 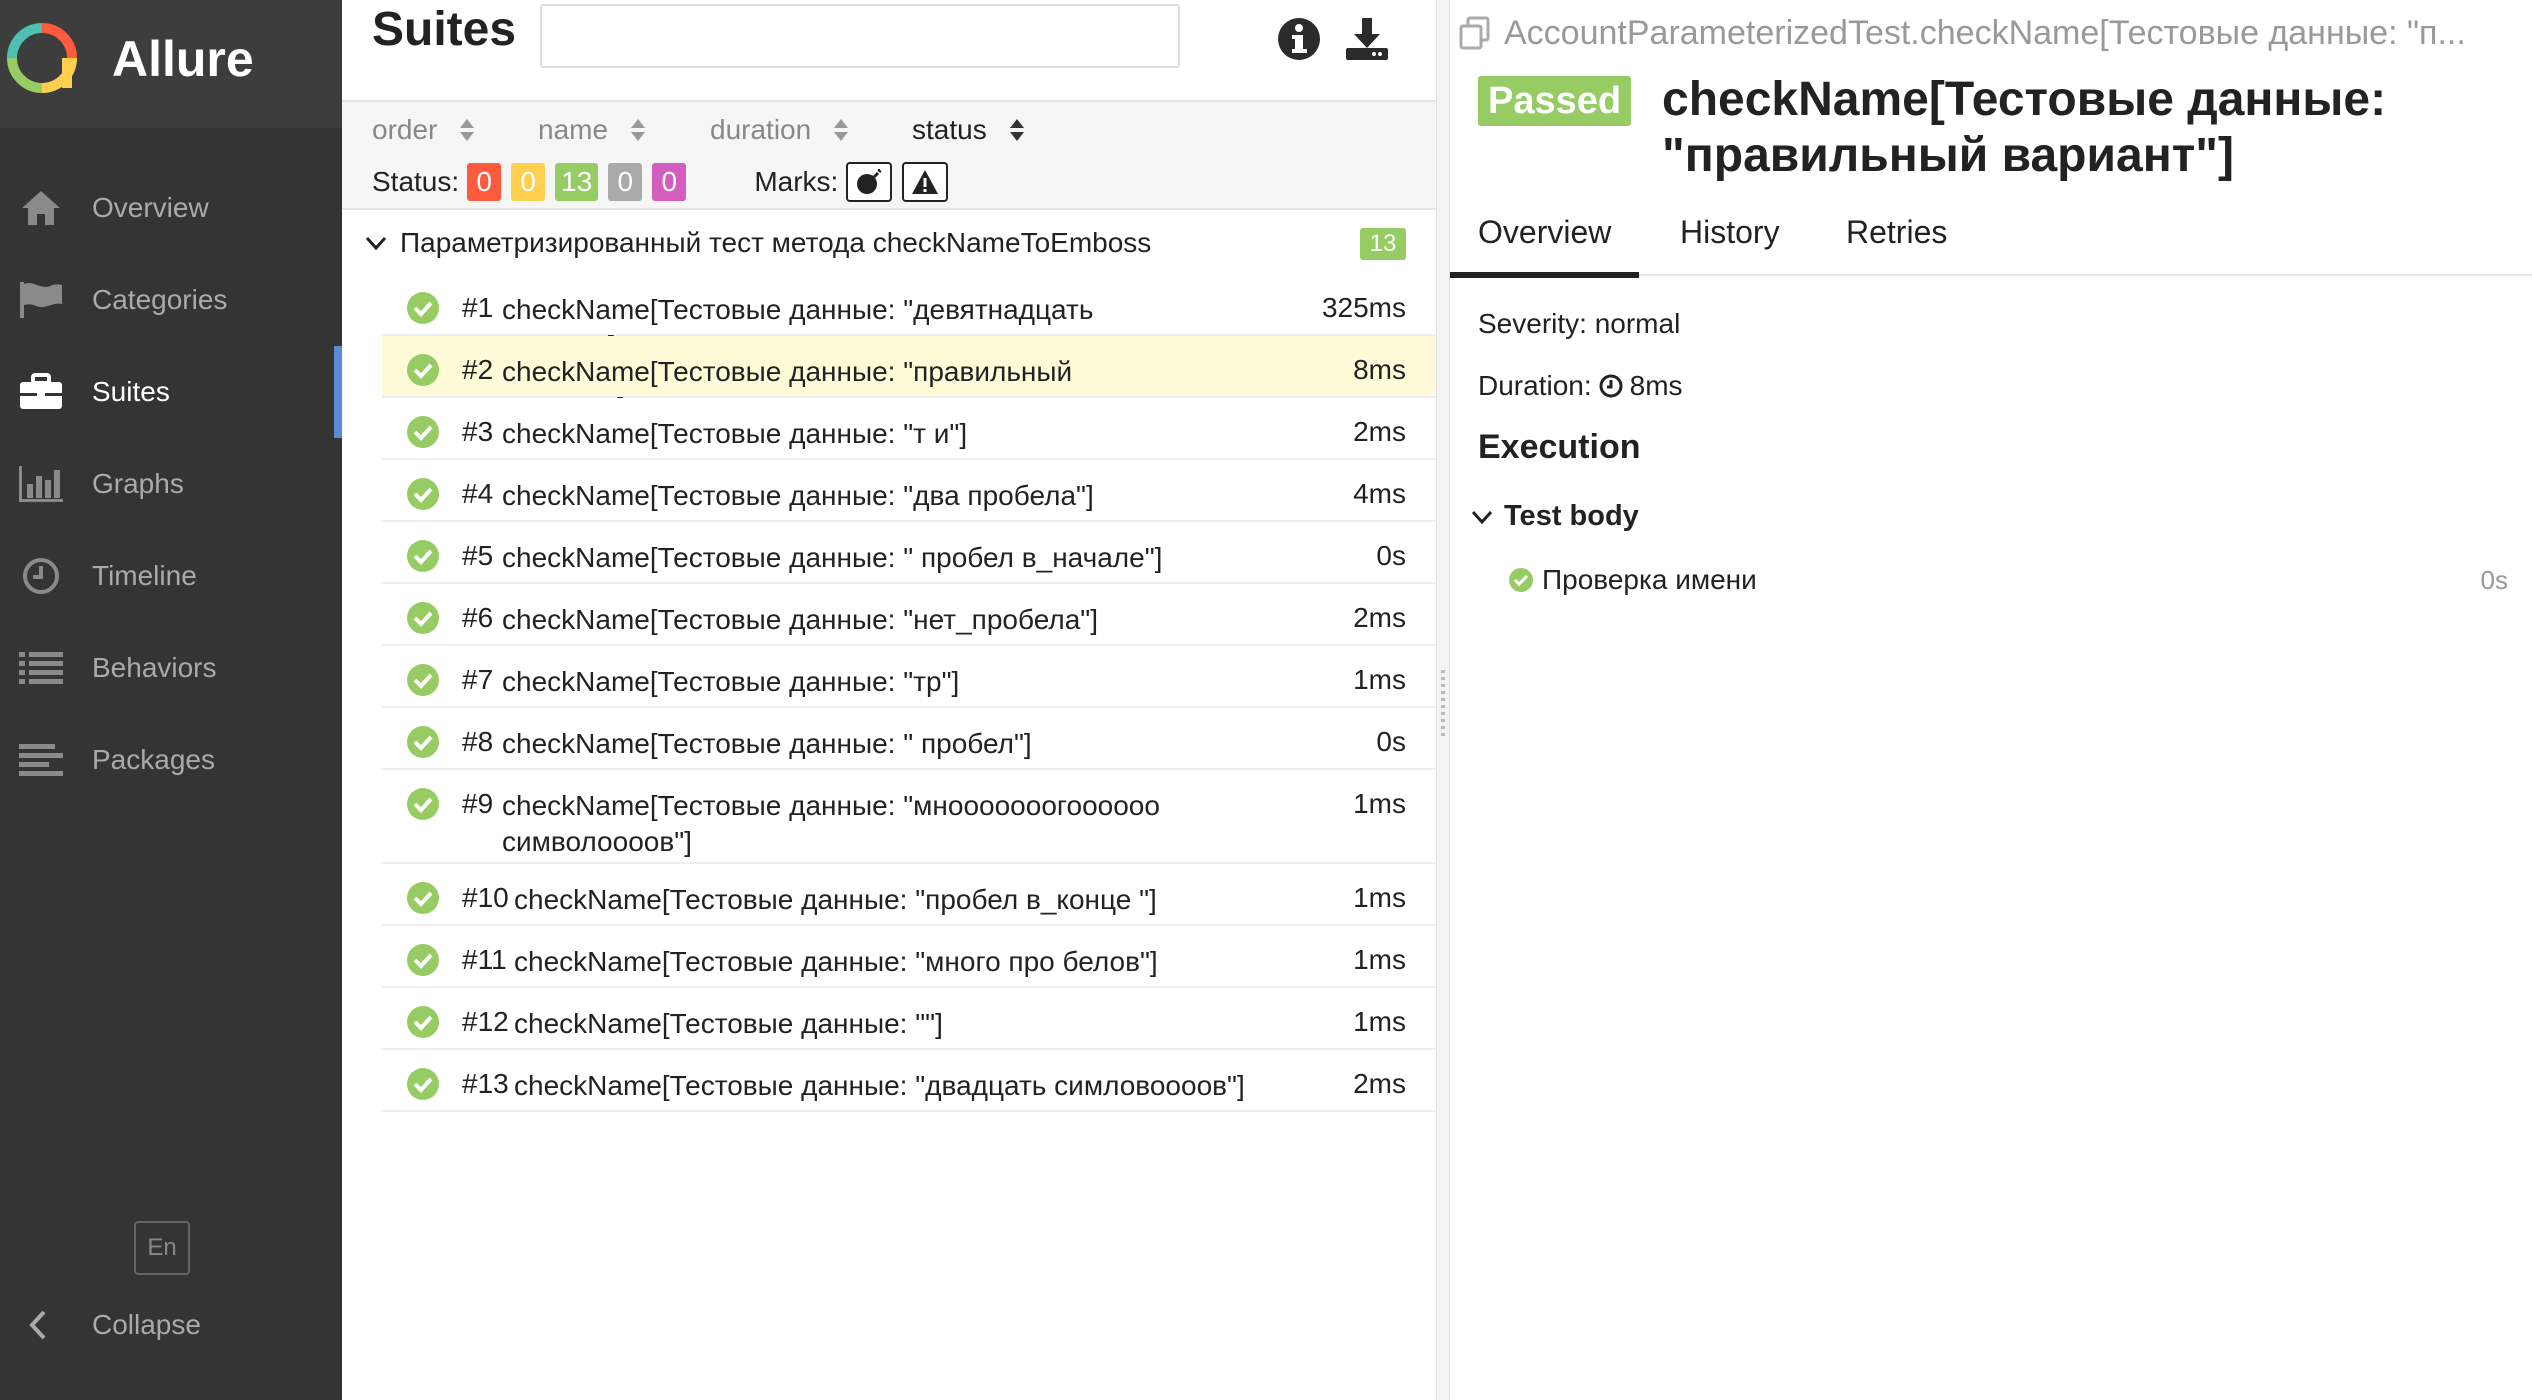 I want to click on sidebar-item-timeline: Timeline, so click(x=171, y=576).